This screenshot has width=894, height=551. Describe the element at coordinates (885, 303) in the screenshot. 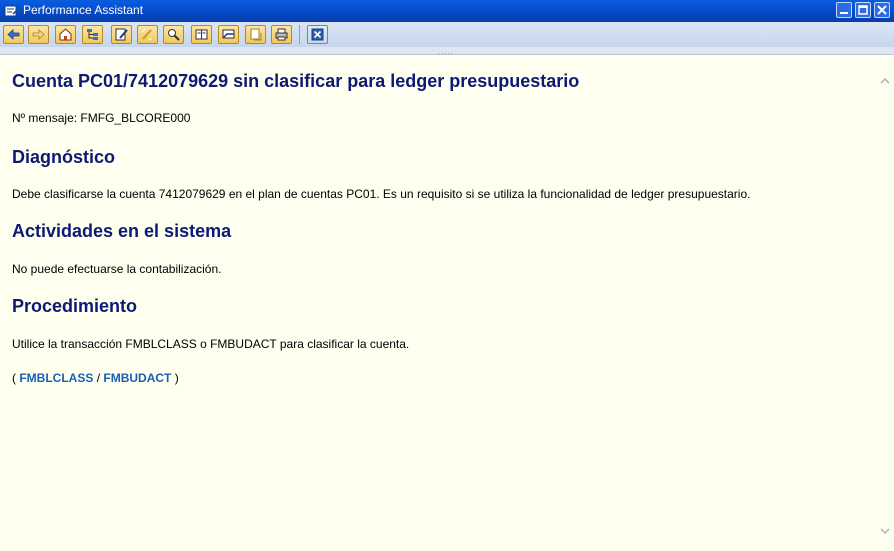

I see `vertical-scrollbar` at that location.